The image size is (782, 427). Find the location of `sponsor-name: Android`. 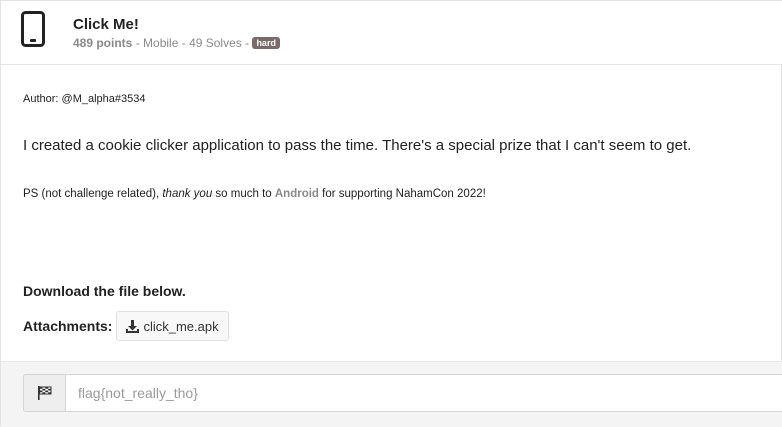

sponsor-name: Android is located at coordinates (296, 194).